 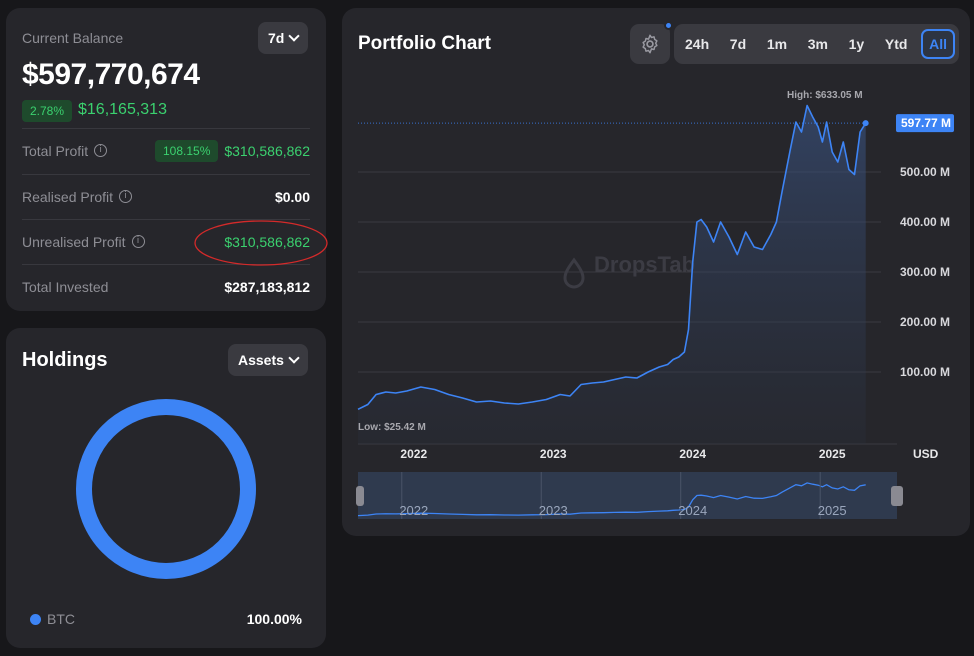 I want to click on navigator-handle-left, so click(x=360, y=496).